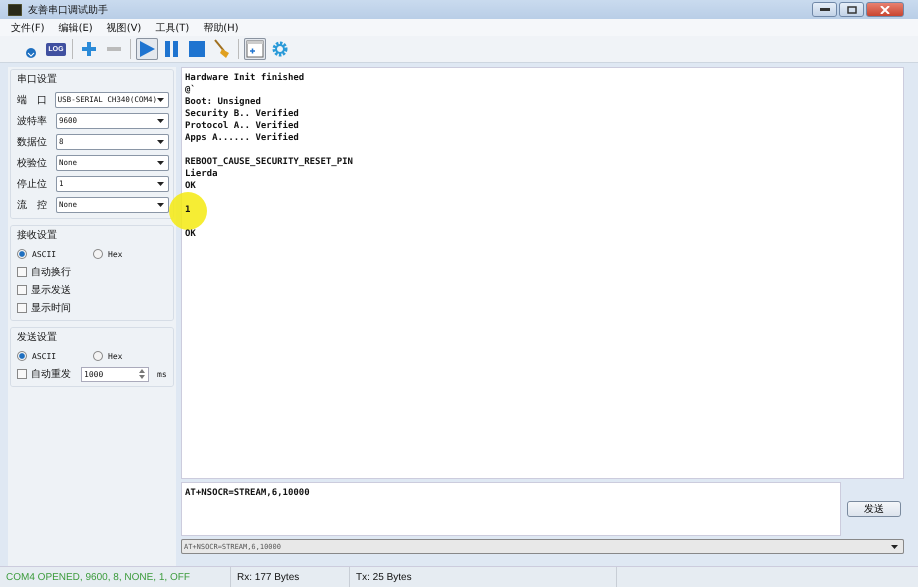 Image resolution: width=918 pixels, height=587 pixels. What do you see at coordinates (172, 49) in the screenshot?
I see `pause-icon` at bounding box center [172, 49].